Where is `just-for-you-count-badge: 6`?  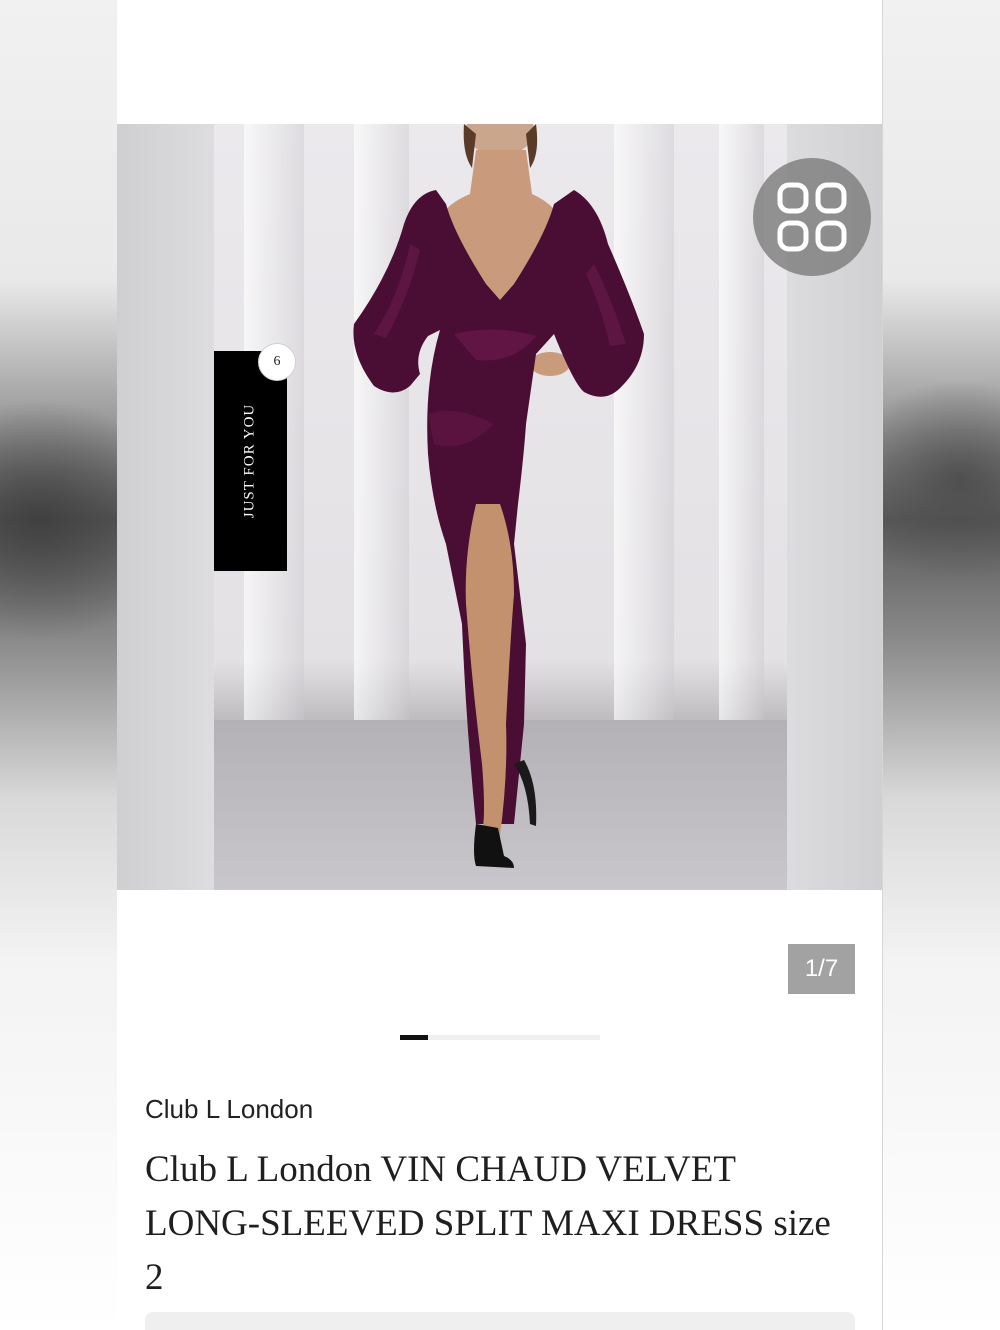 just-for-you-count-badge: 6 is located at coordinates (277, 362).